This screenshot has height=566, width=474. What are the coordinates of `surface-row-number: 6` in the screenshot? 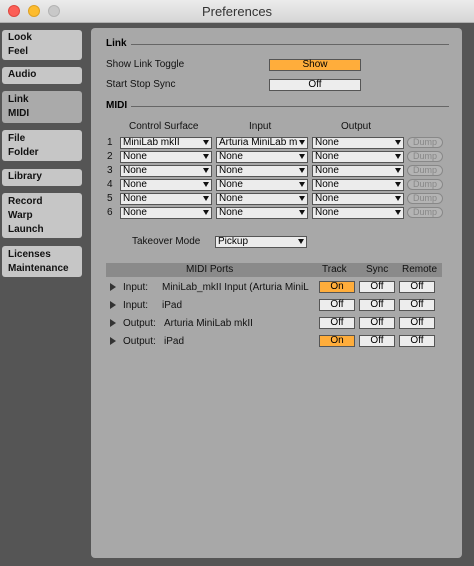 It's located at (110, 212).